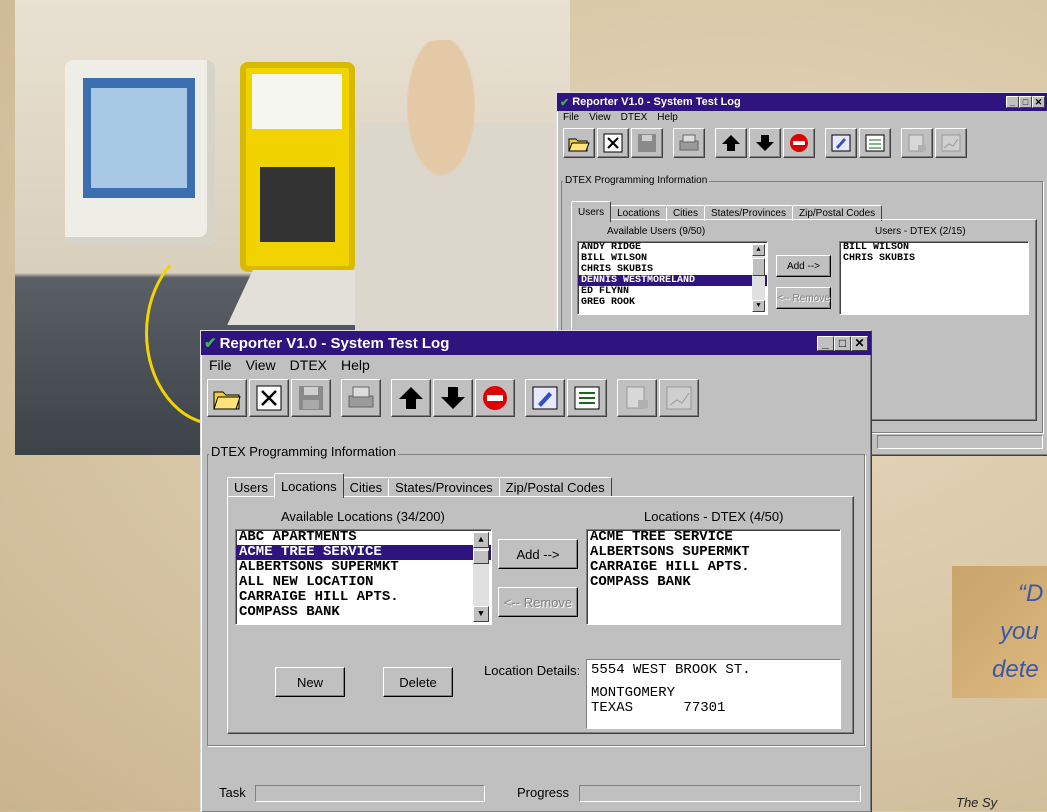 This screenshot has width=1047, height=812. What do you see at coordinates (1031, 593) in the screenshot?
I see `quote-line-1: “D` at bounding box center [1031, 593].